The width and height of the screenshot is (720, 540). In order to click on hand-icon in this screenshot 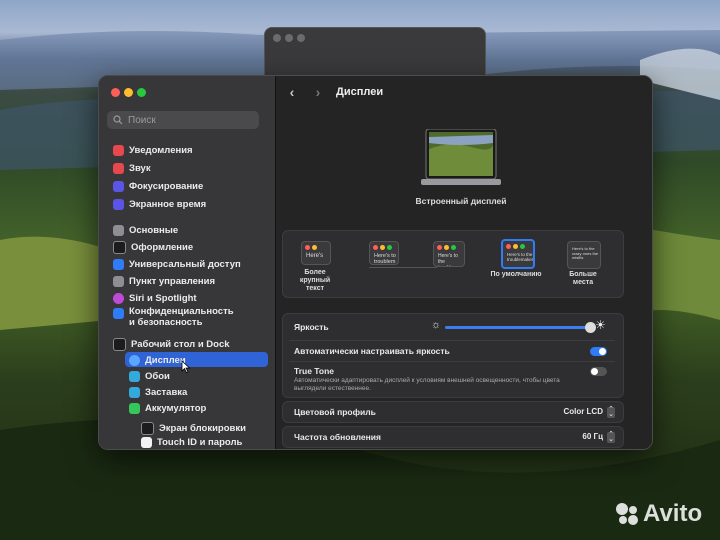, I will do `click(118, 313)`.